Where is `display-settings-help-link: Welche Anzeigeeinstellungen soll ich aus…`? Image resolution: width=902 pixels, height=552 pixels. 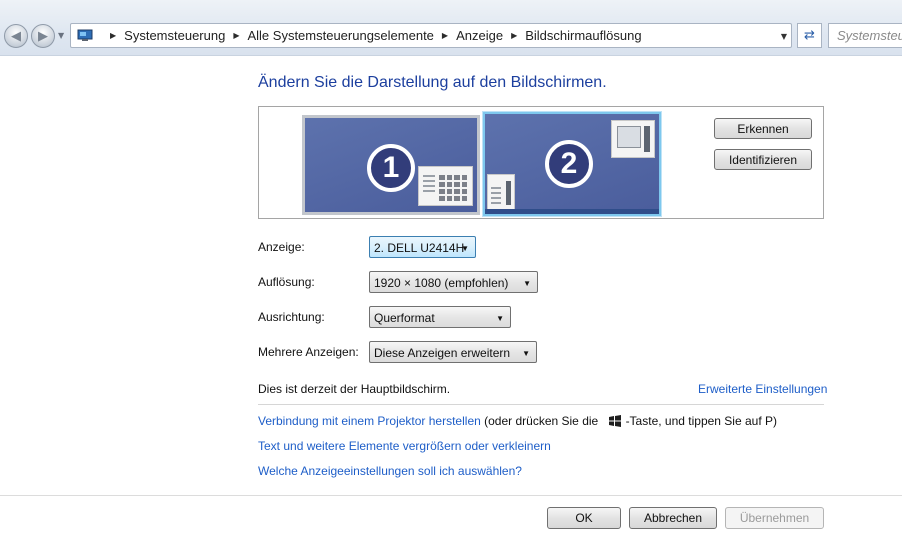
display-settings-help-link: Welche Anzeigeeinstellungen soll ich aus… is located at coordinates (390, 471).